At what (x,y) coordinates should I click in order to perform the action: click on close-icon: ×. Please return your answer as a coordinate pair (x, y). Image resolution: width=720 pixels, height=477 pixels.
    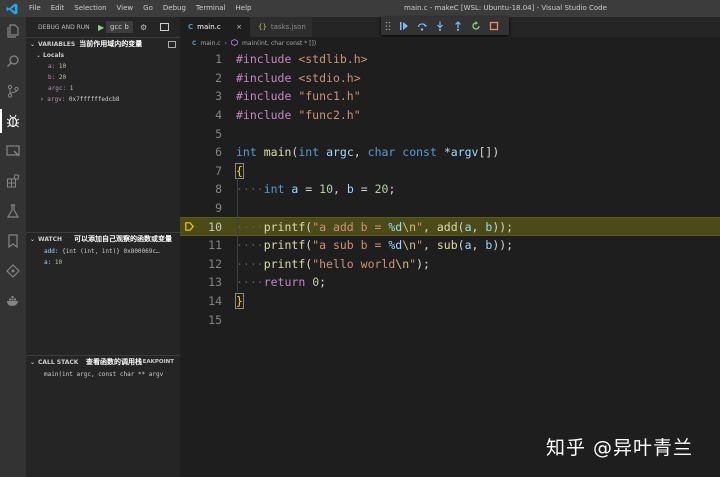
    Looking at the image, I should click on (239, 27).